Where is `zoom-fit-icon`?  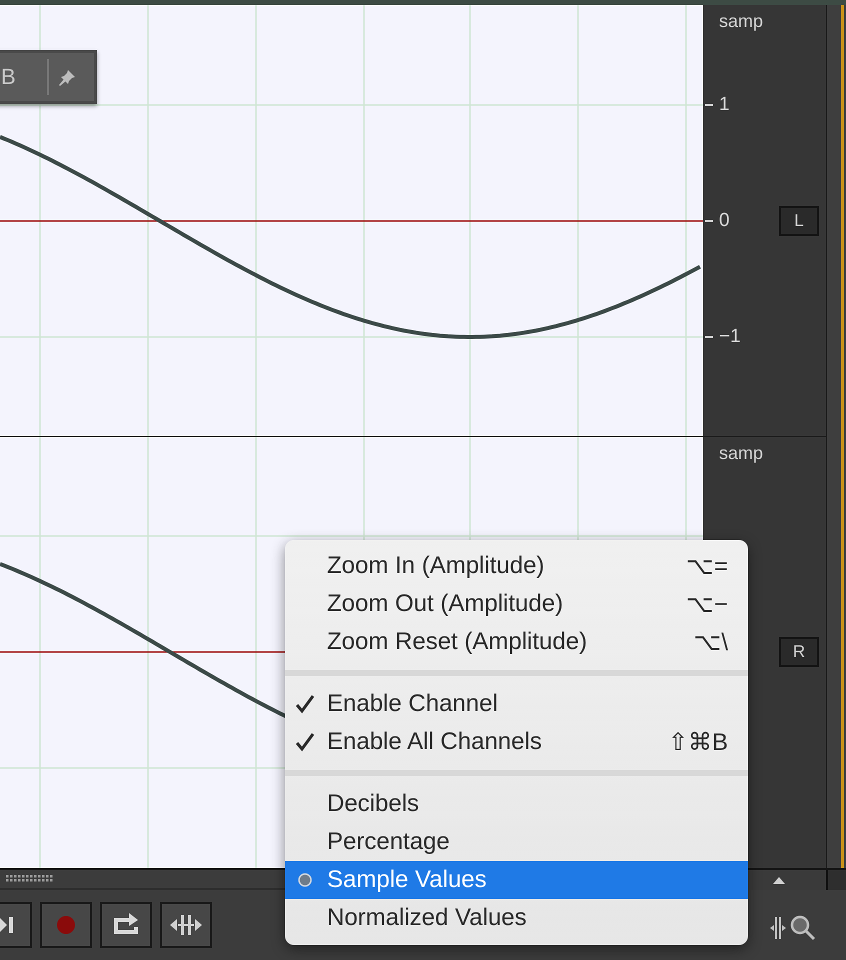 zoom-fit-icon is located at coordinates (778, 928).